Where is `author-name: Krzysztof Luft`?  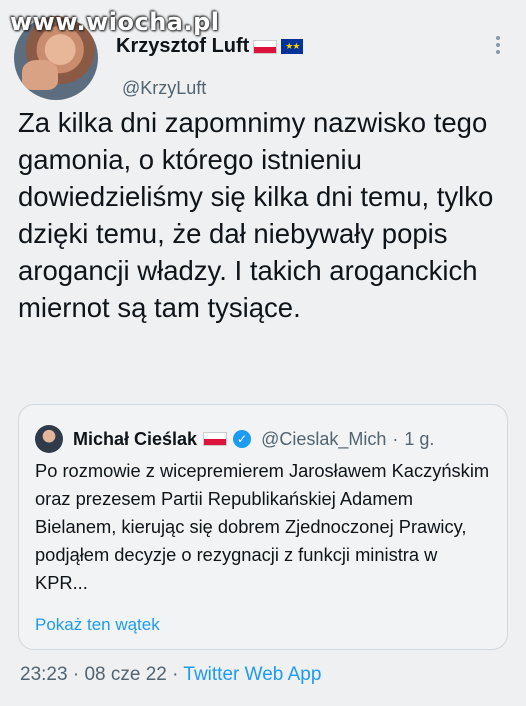
author-name: Krzysztof Luft is located at coordinates (182, 46).